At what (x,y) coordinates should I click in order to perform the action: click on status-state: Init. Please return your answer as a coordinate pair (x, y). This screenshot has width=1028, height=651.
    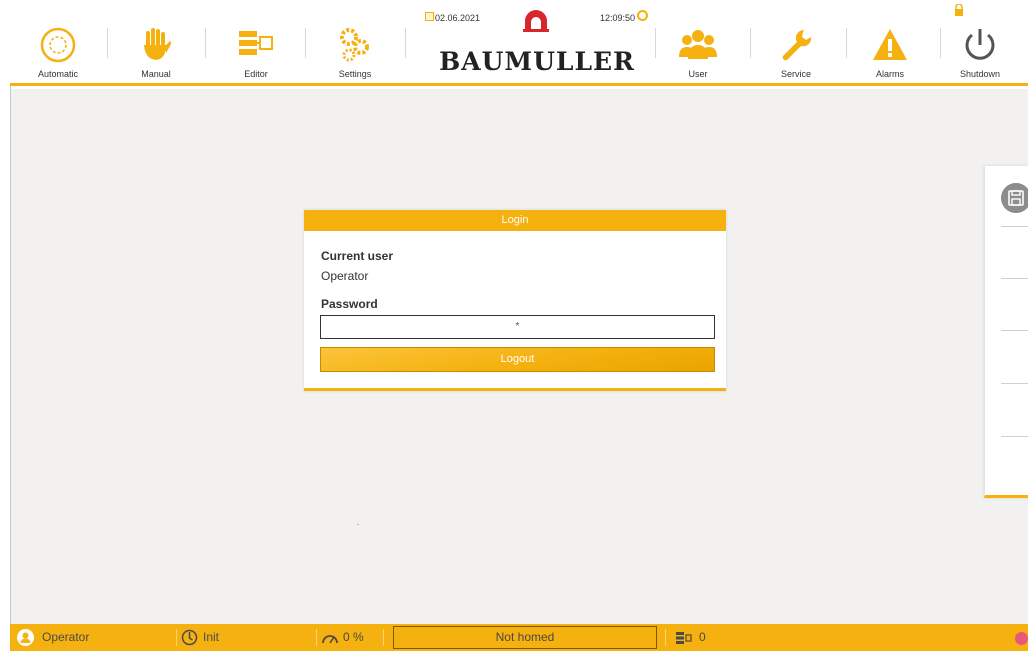
    Looking at the image, I should click on (211, 637).